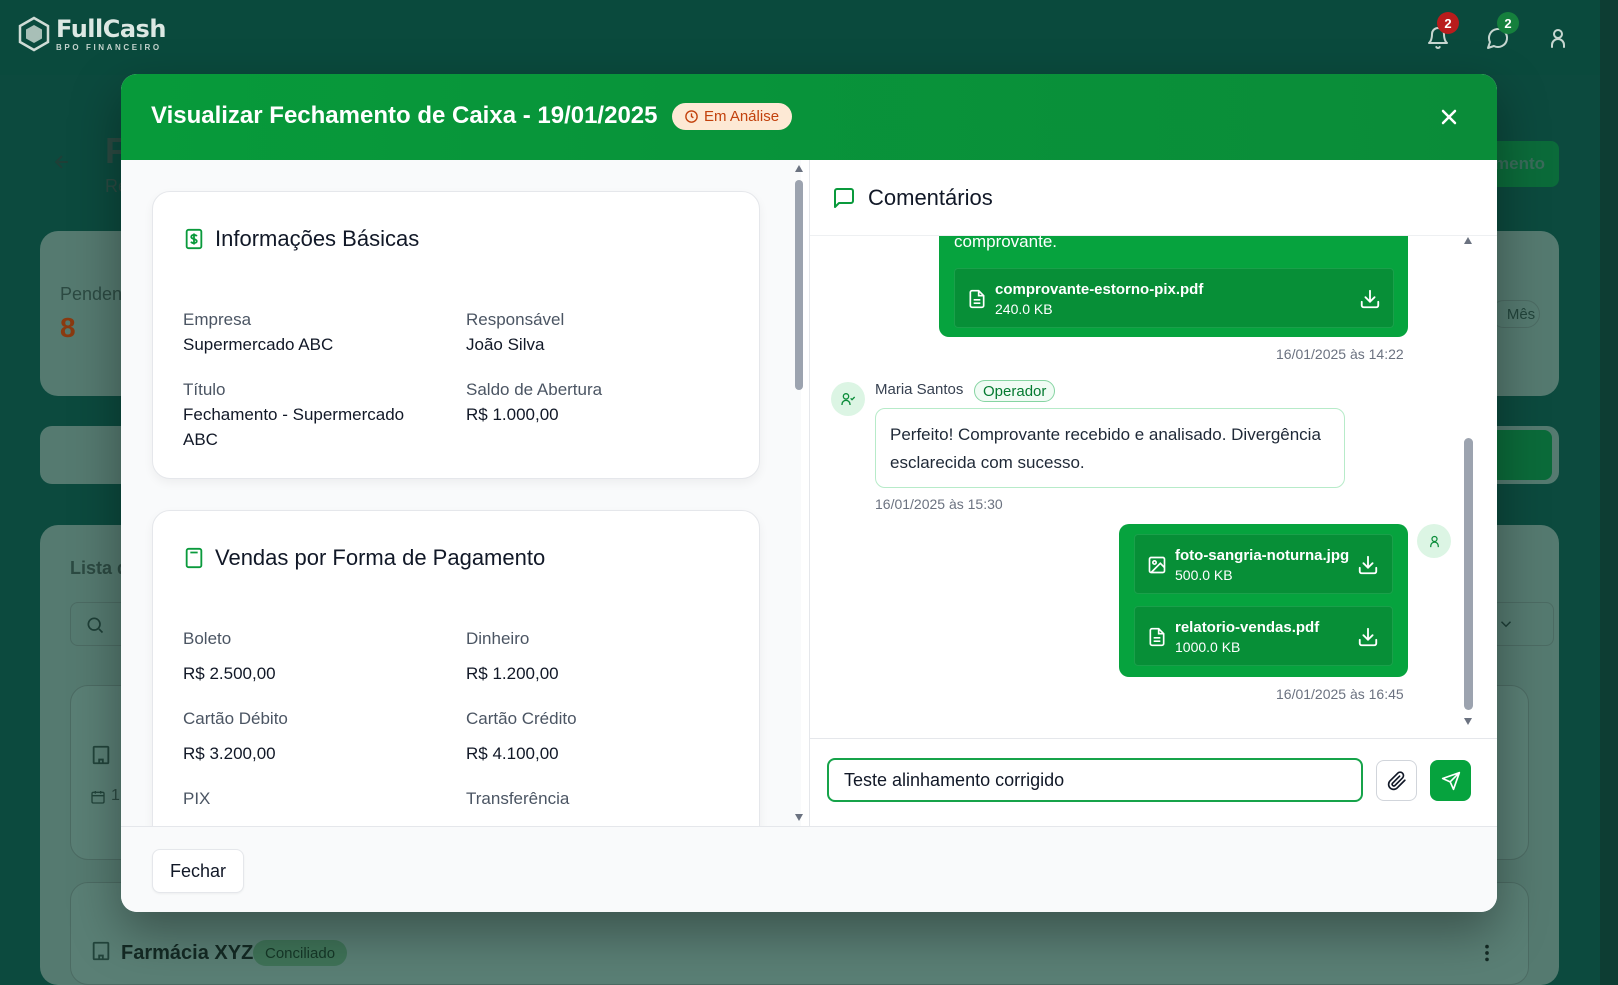 This screenshot has width=1618, height=985. Describe the element at coordinates (1522, 624) in the screenshot. I see `list-filter-select` at that location.